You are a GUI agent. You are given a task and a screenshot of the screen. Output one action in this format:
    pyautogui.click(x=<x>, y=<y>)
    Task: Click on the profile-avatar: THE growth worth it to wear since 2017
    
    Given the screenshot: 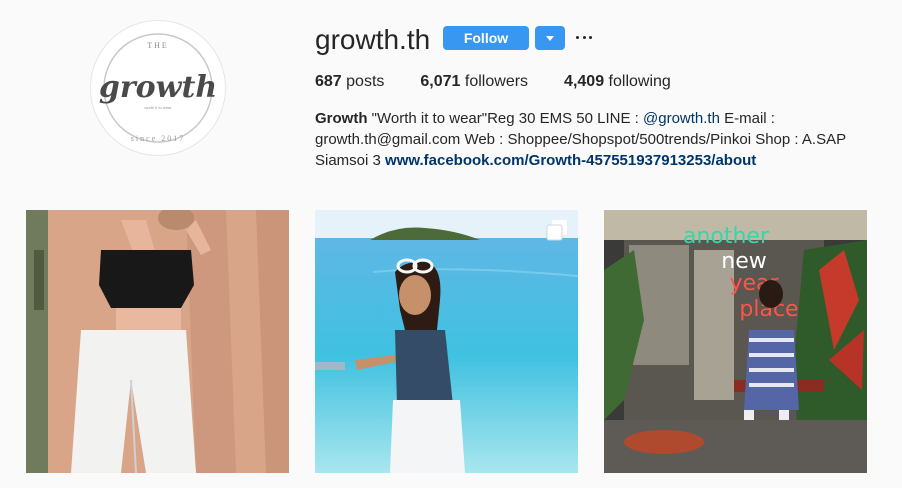 What is the action you would take?
    pyautogui.click(x=158, y=88)
    